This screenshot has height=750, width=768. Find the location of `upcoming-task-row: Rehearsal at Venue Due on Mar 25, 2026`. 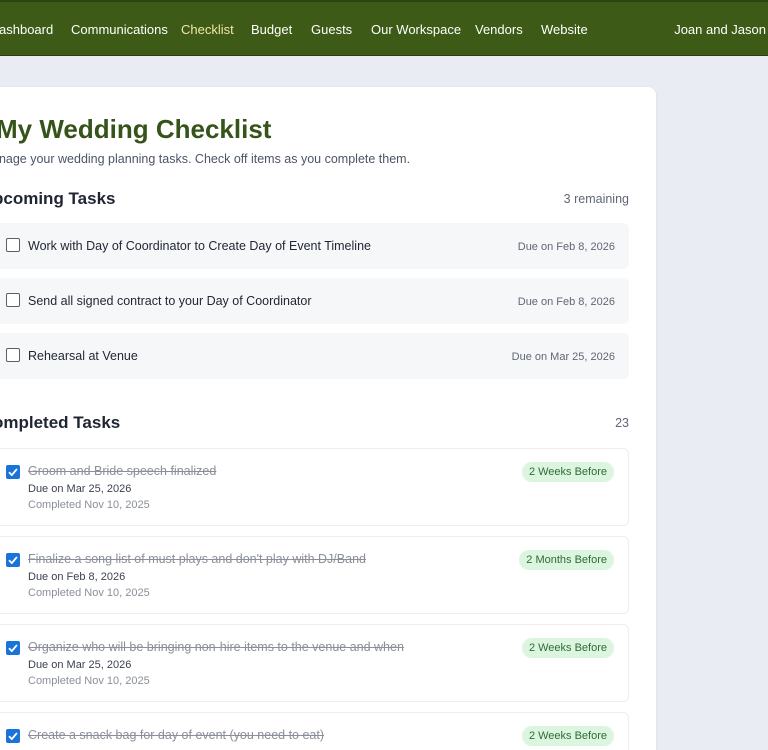

upcoming-task-row: Rehearsal at Venue Due on Mar 25, 2026 is located at coordinates (314, 356).